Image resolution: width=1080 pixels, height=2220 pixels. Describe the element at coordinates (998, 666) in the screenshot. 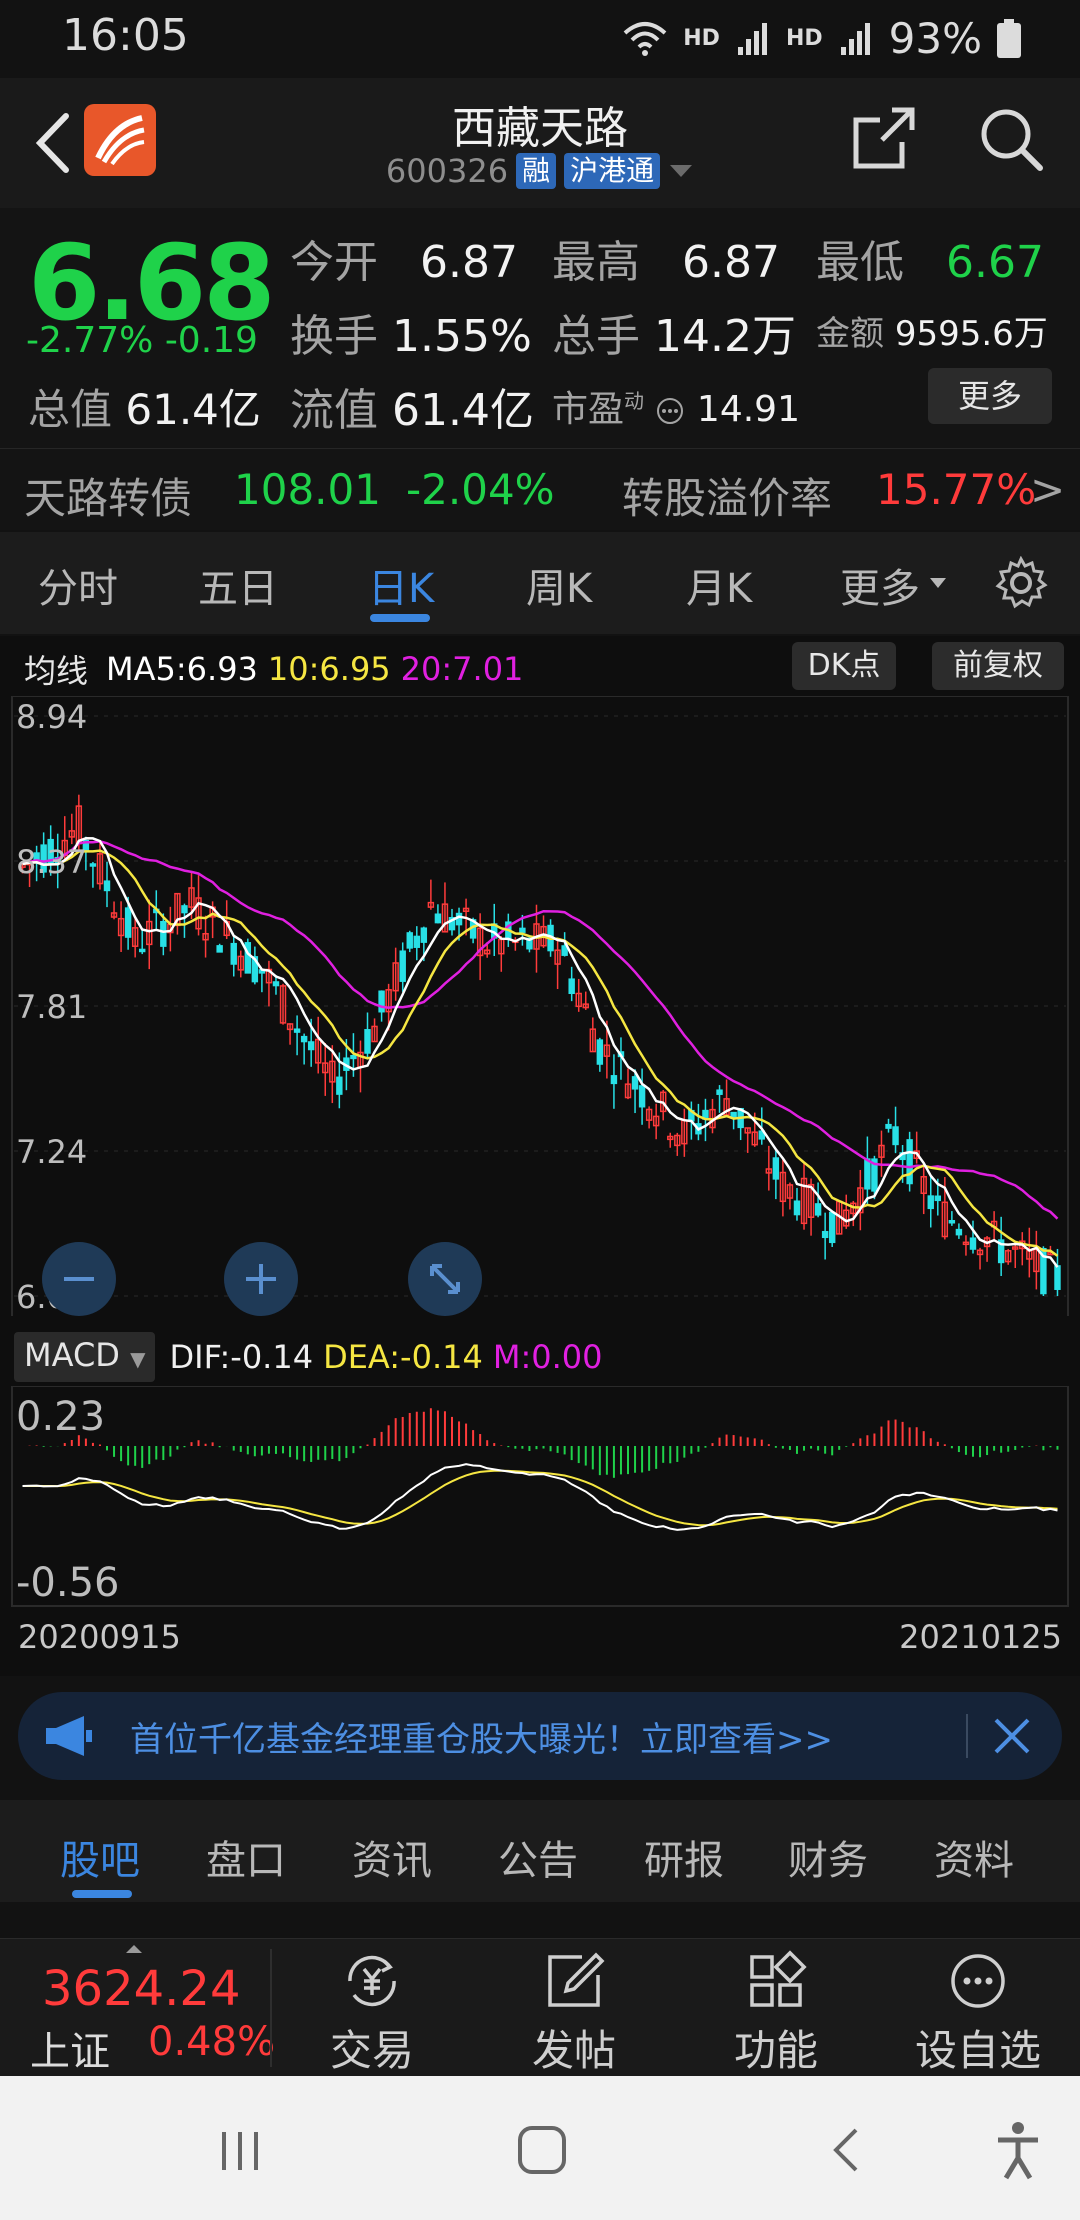

I see `price-adjust-button: 前复权` at that location.